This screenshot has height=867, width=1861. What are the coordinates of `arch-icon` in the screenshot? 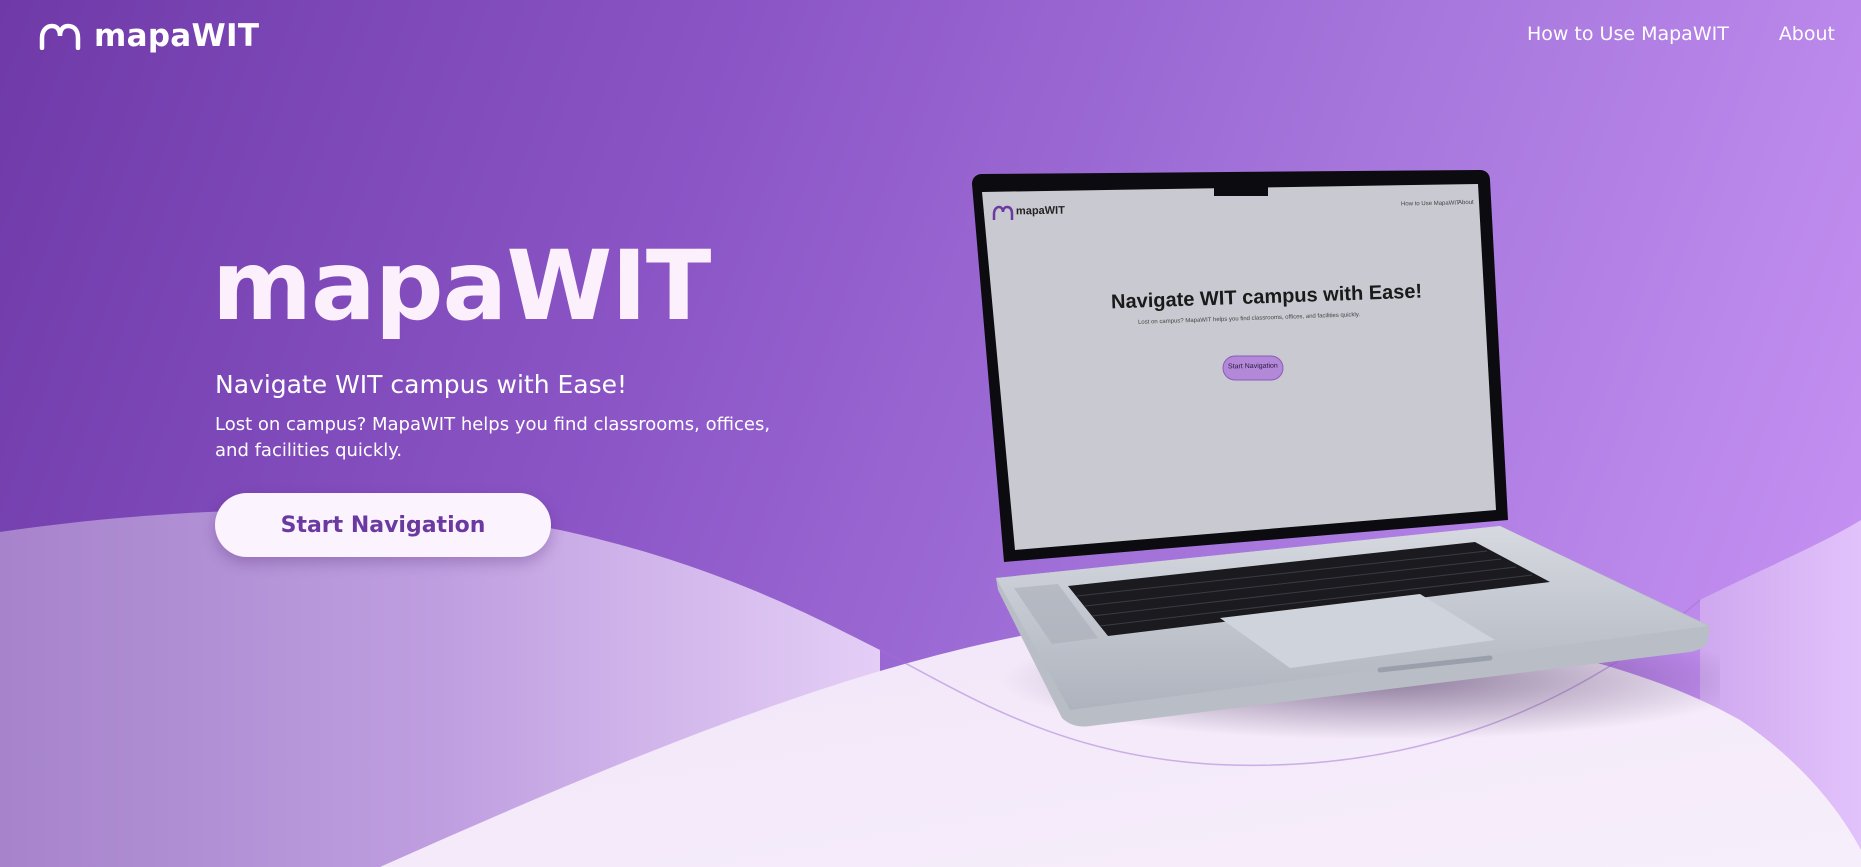 It's located at (60, 36).